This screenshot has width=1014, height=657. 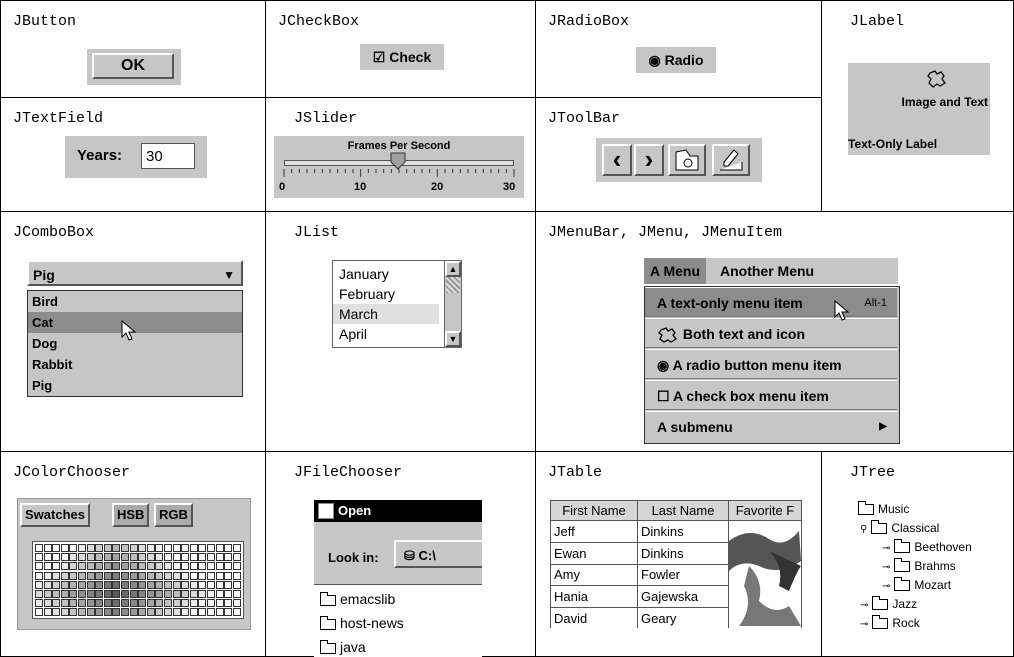 What do you see at coordinates (343, 647) in the screenshot?
I see `list-item: java` at bounding box center [343, 647].